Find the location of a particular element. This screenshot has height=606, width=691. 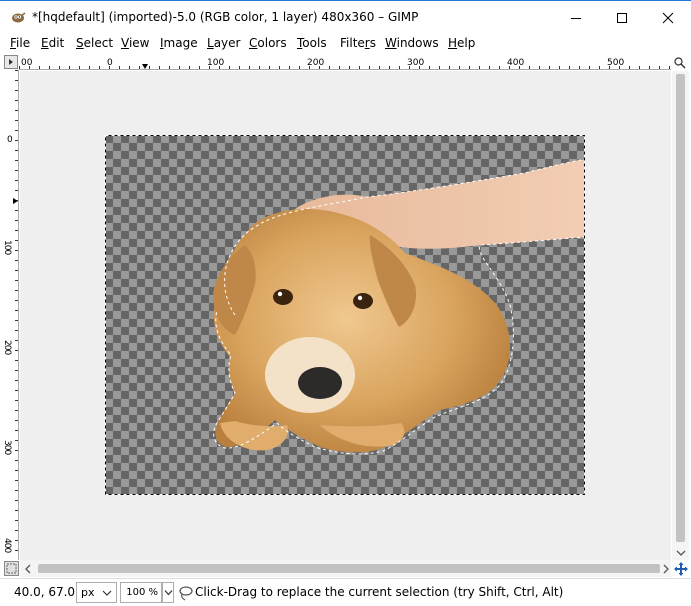

menu-help: Help is located at coordinates (461, 43).